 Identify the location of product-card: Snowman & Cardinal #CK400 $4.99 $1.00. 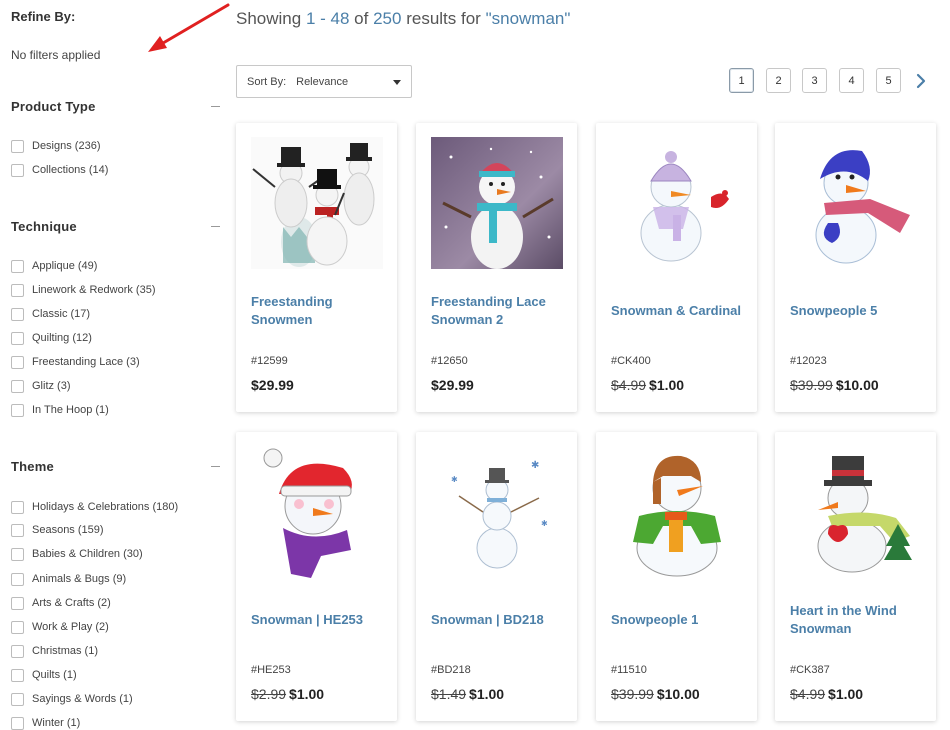
(676, 267).